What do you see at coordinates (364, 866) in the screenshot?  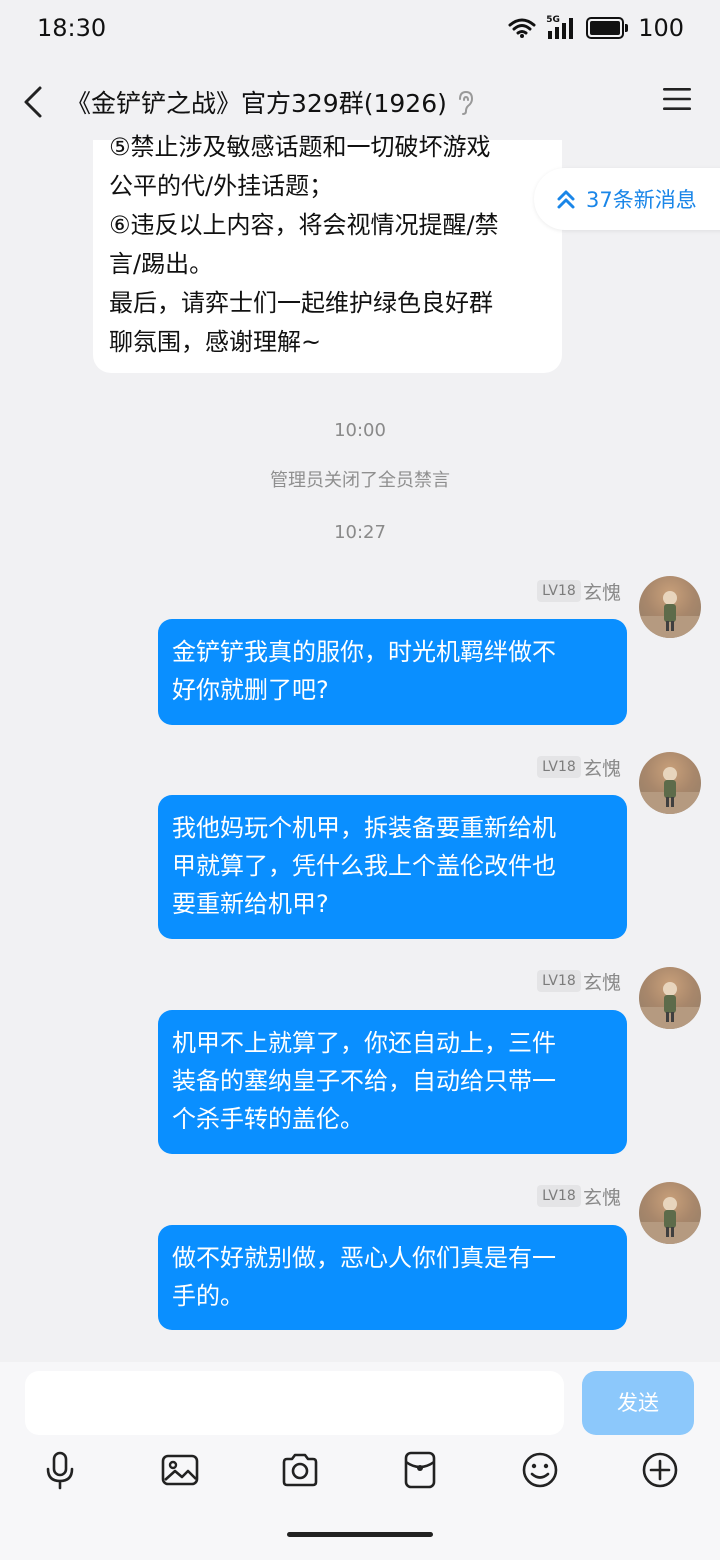 I see `message-line: 甲就算了，凭什么我上个盖伦改件也` at bounding box center [364, 866].